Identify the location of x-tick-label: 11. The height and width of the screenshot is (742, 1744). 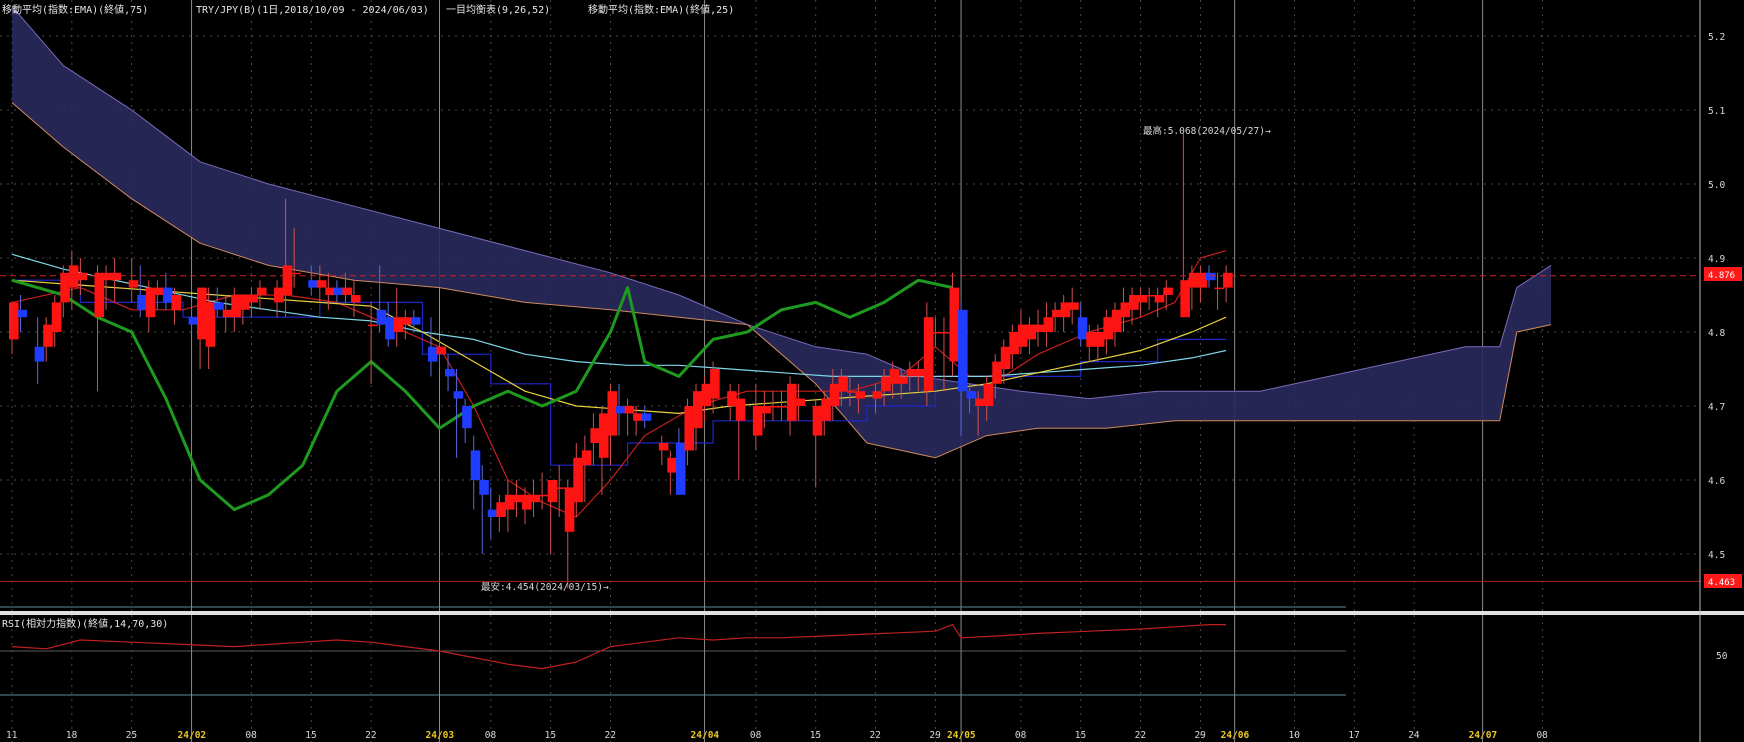
(12, 735).